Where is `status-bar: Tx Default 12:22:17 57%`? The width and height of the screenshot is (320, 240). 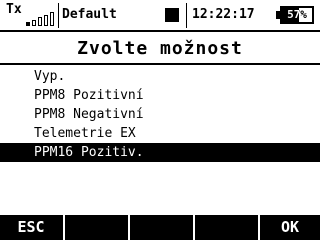
status-bar: Tx Default 12:22:17 57% is located at coordinates (160, 15).